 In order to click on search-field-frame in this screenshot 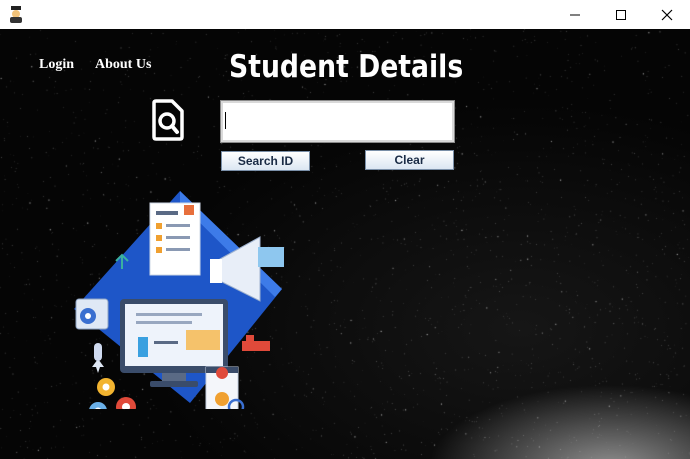, I will do `click(337, 121)`.